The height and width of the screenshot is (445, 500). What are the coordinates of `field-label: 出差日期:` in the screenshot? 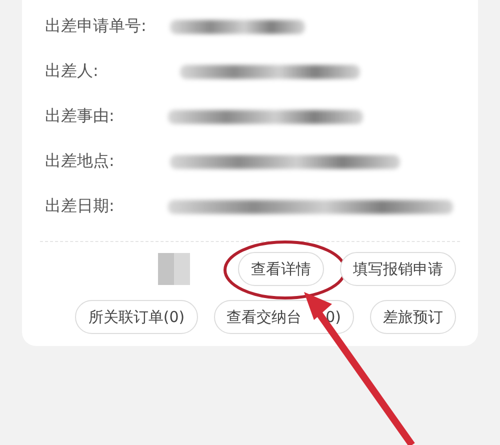 It's located at (80, 206).